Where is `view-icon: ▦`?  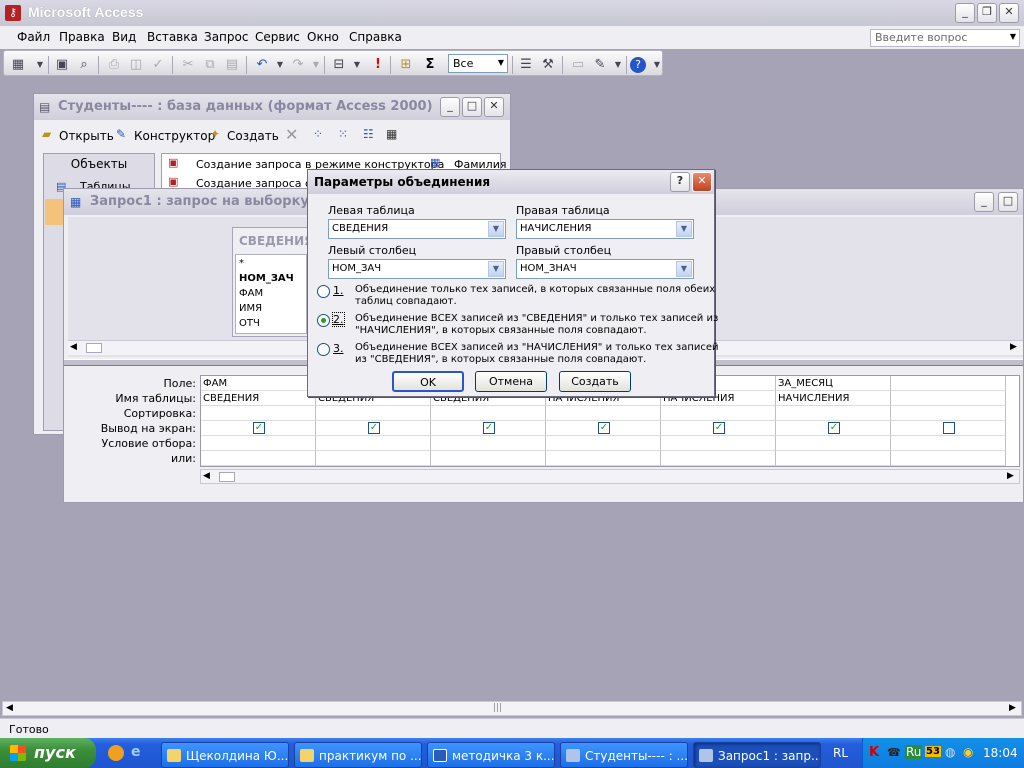 view-icon: ▦ is located at coordinates (18, 65).